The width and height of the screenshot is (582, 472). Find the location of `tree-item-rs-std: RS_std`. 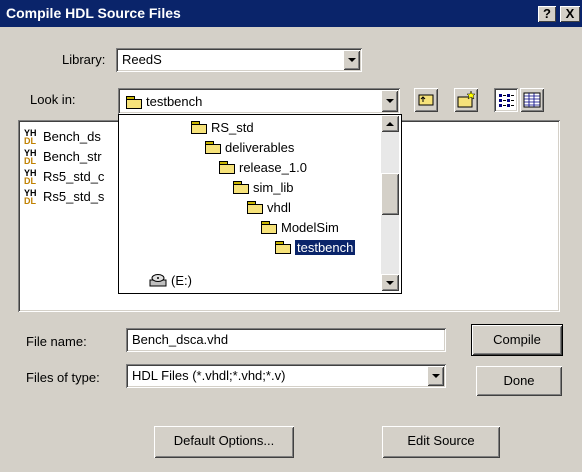

tree-item-rs-std: RS_std is located at coordinates (222, 127).